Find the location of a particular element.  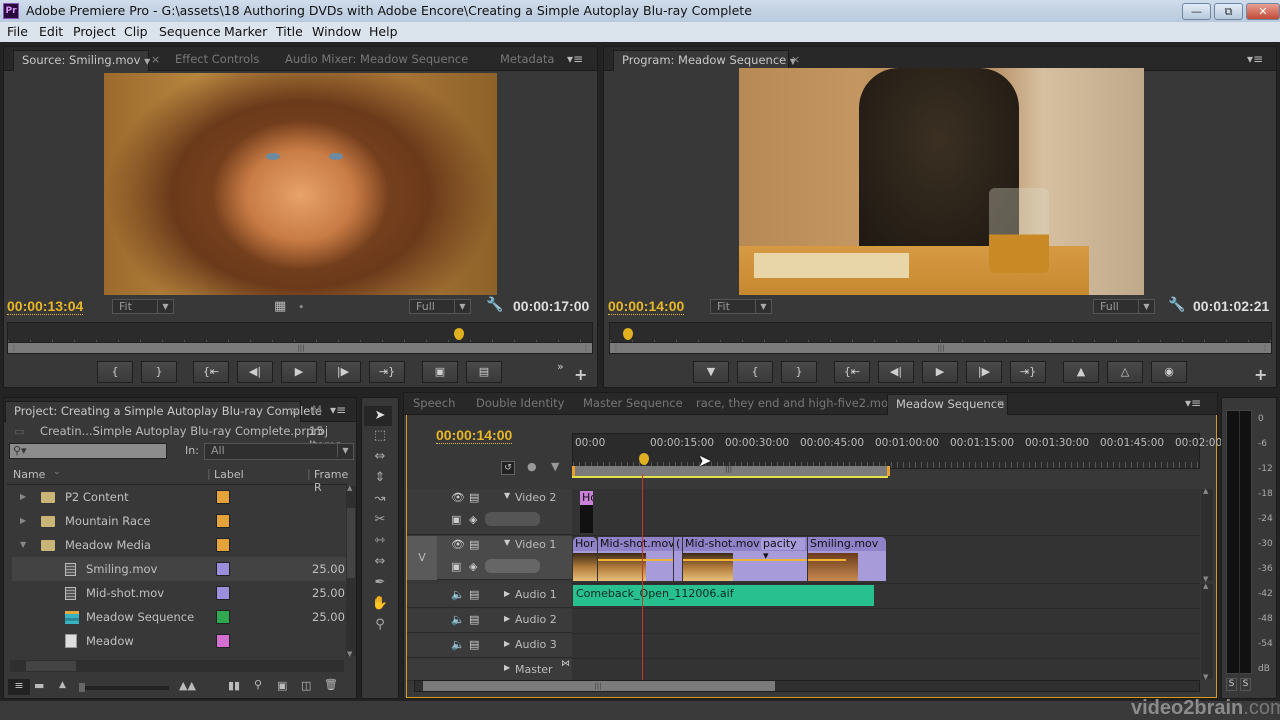

project-vertical-scrollbar: ▲ ▼ is located at coordinates (351, 571).